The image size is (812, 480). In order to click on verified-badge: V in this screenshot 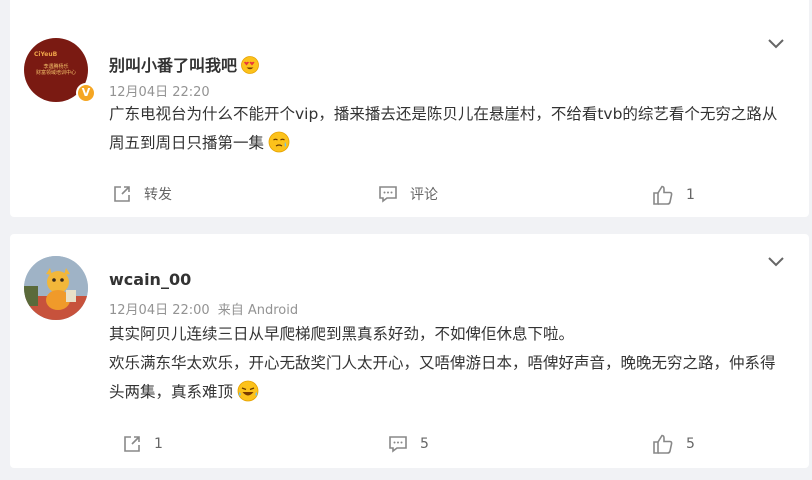, I will do `click(86, 93)`.